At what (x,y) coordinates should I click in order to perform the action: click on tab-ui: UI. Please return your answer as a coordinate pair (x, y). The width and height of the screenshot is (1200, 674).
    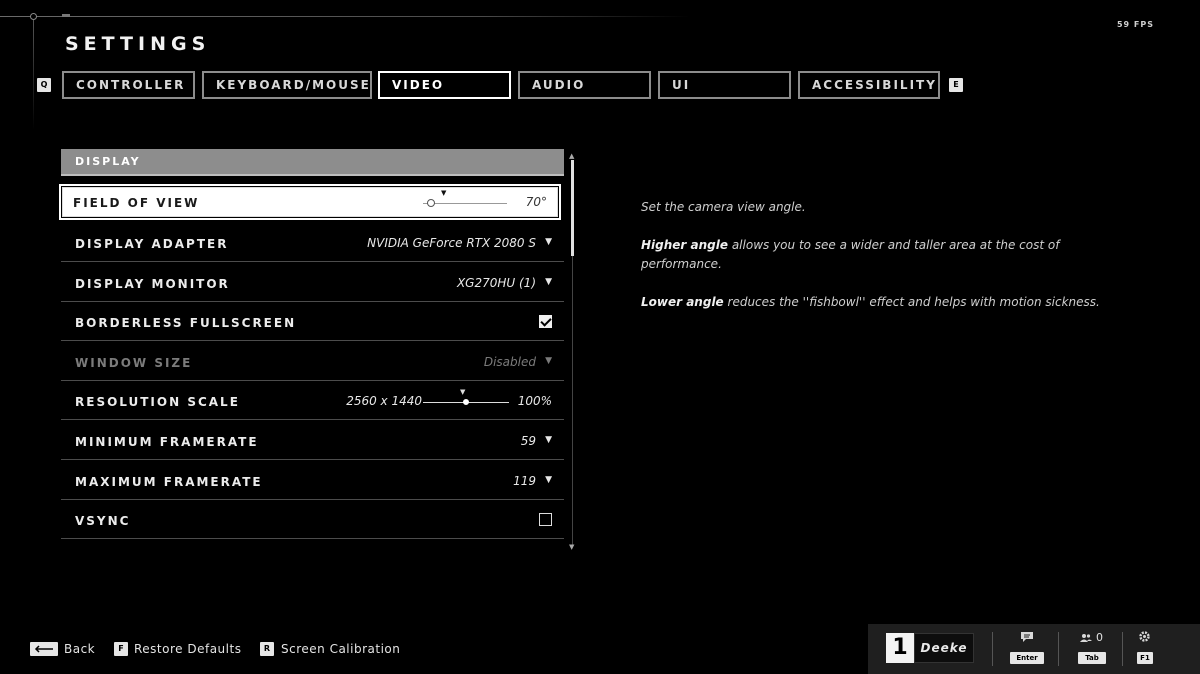
    Looking at the image, I should click on (724, 85).